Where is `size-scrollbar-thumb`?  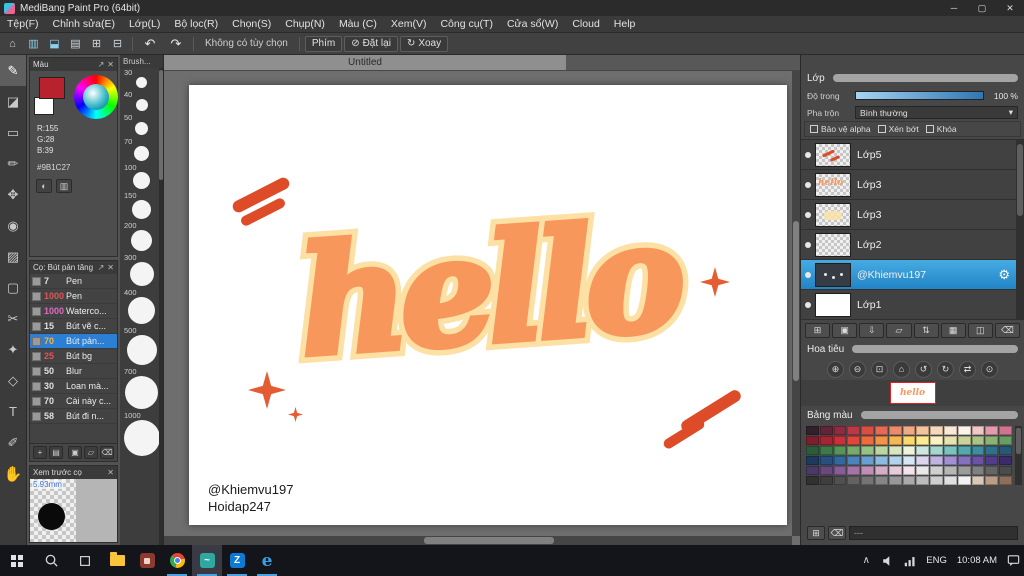 size-scrollbar-thumb is located at coordinates (161, 125).